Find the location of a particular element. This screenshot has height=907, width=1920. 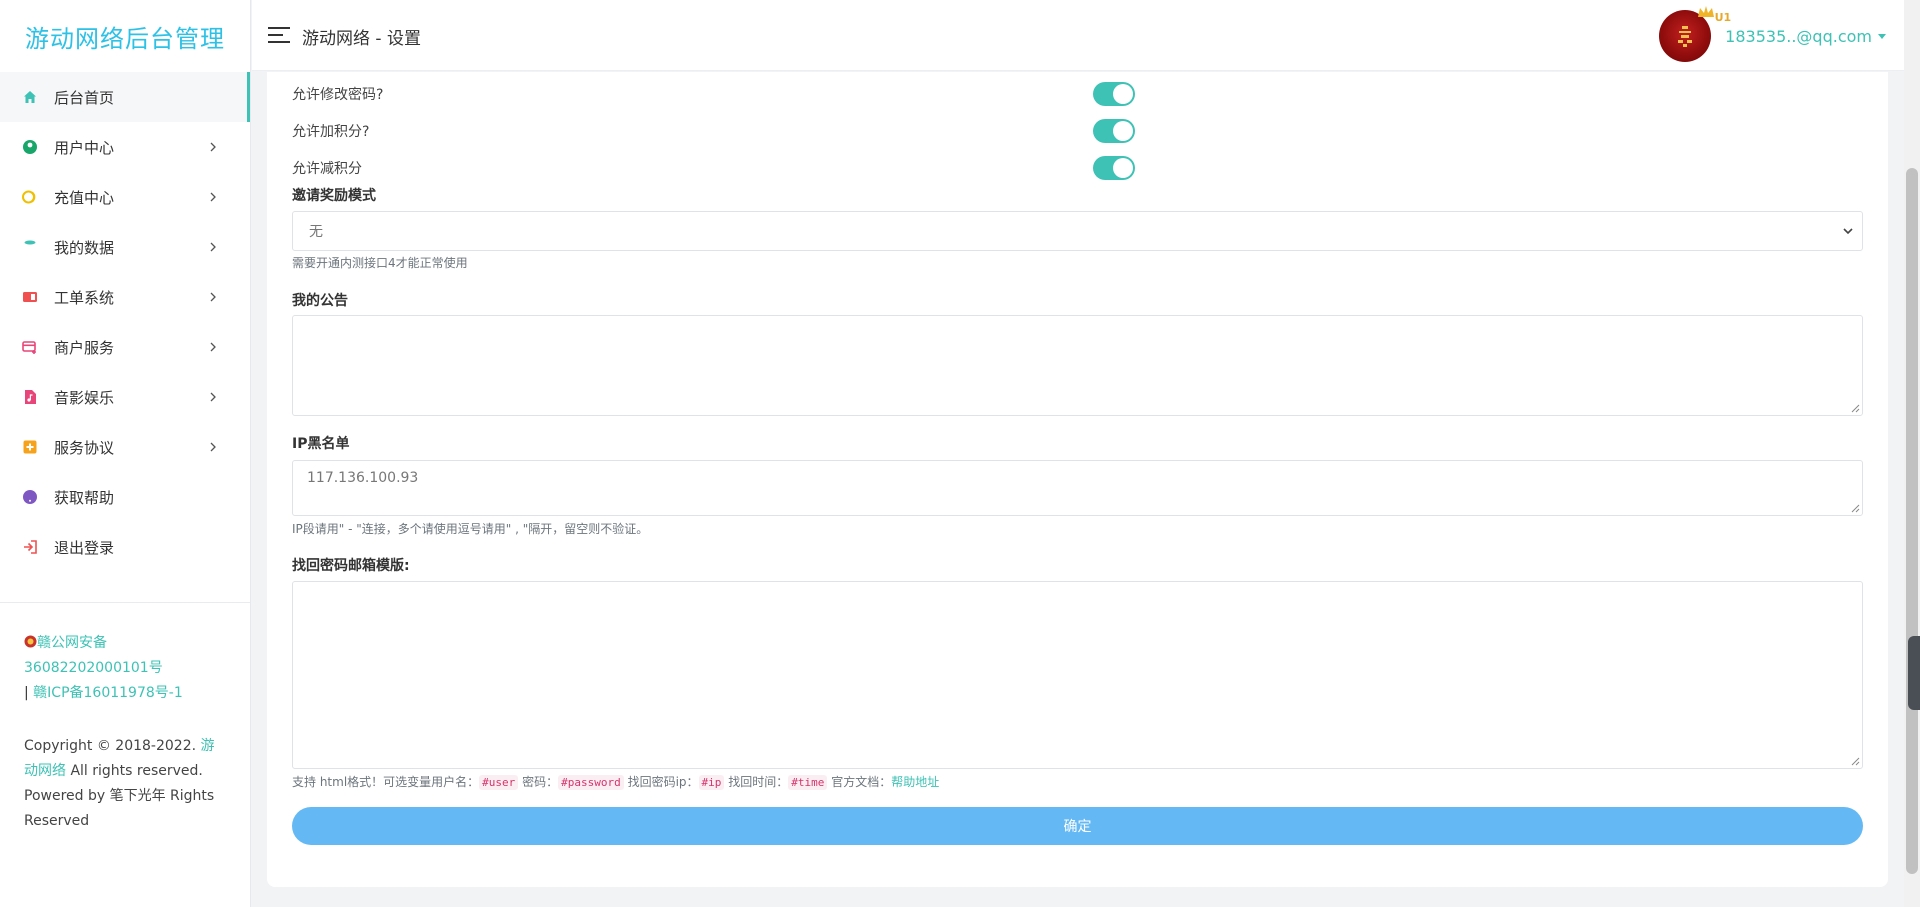

sidebar-item-label: 退出登录 is located at coordinates (84, 547).